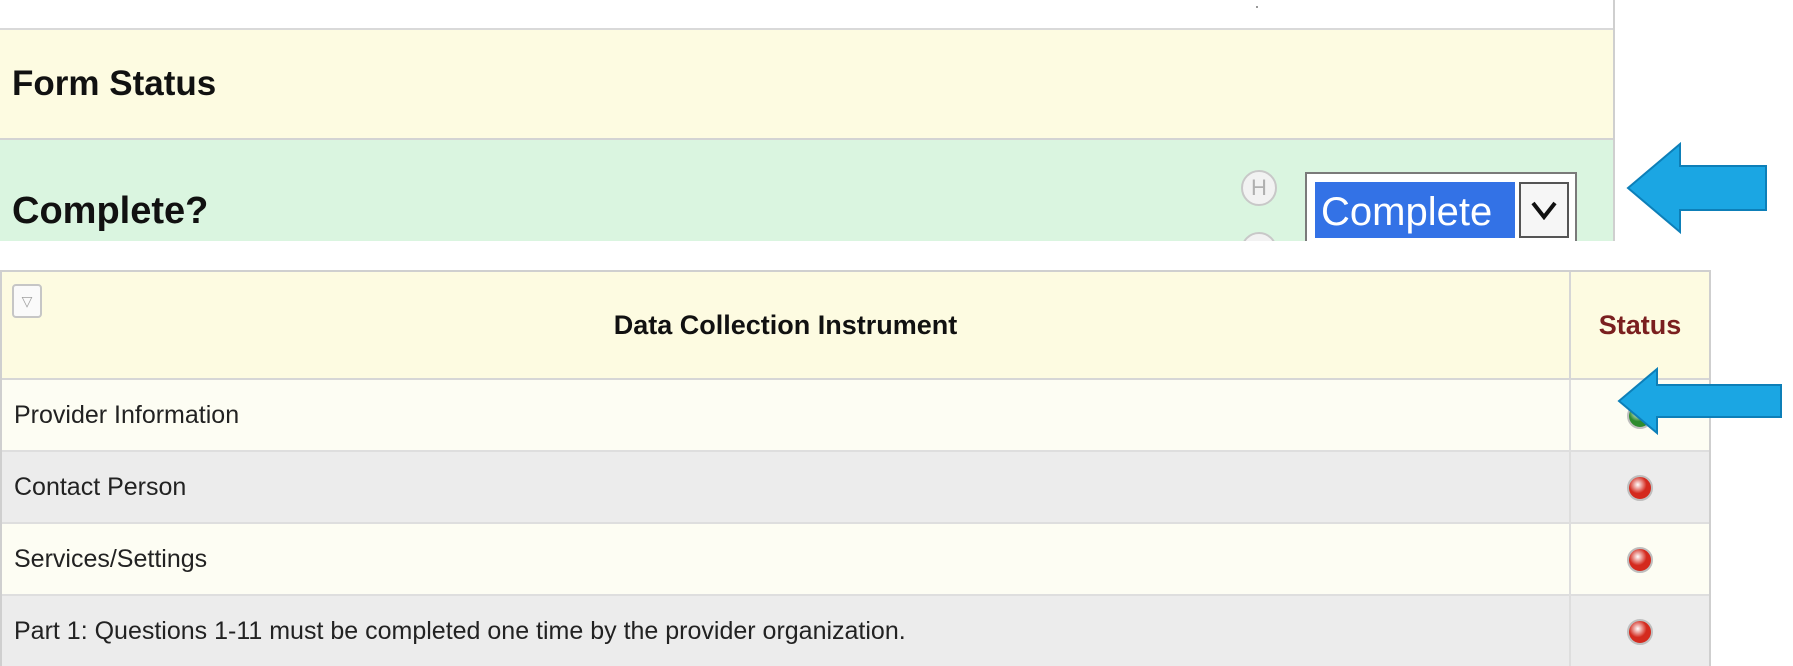 The image size is (1793, 666). What do you see at coordinates (786, 487) in the screenshot?
I see `instrument-name: Contact Person` at bounding box center [786, 487].